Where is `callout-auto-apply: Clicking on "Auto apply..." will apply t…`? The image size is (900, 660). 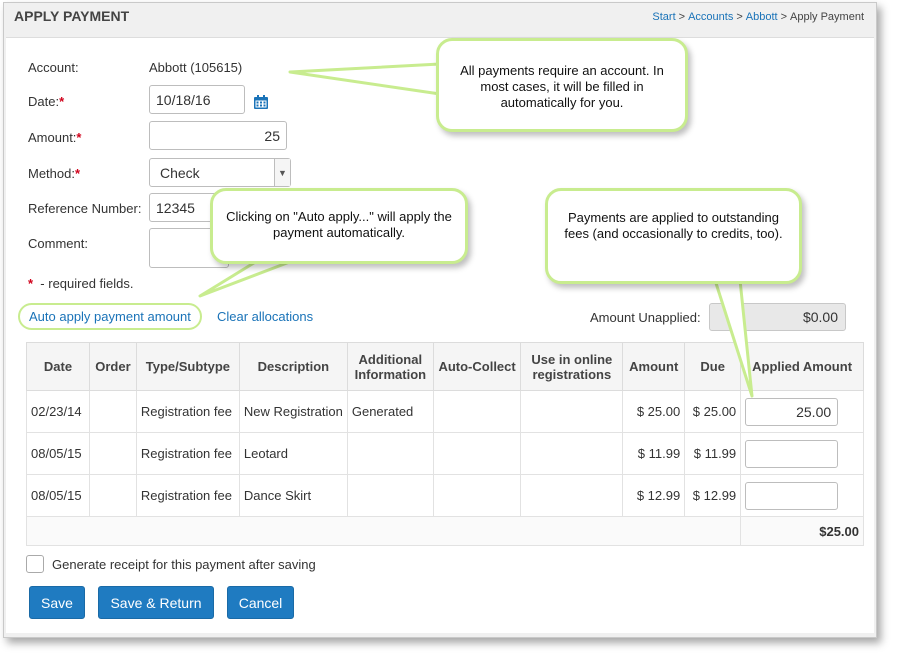
callout-auto-apply: Clicking on "Auto apply..." will apply t… is located at coordinates (339, 226).